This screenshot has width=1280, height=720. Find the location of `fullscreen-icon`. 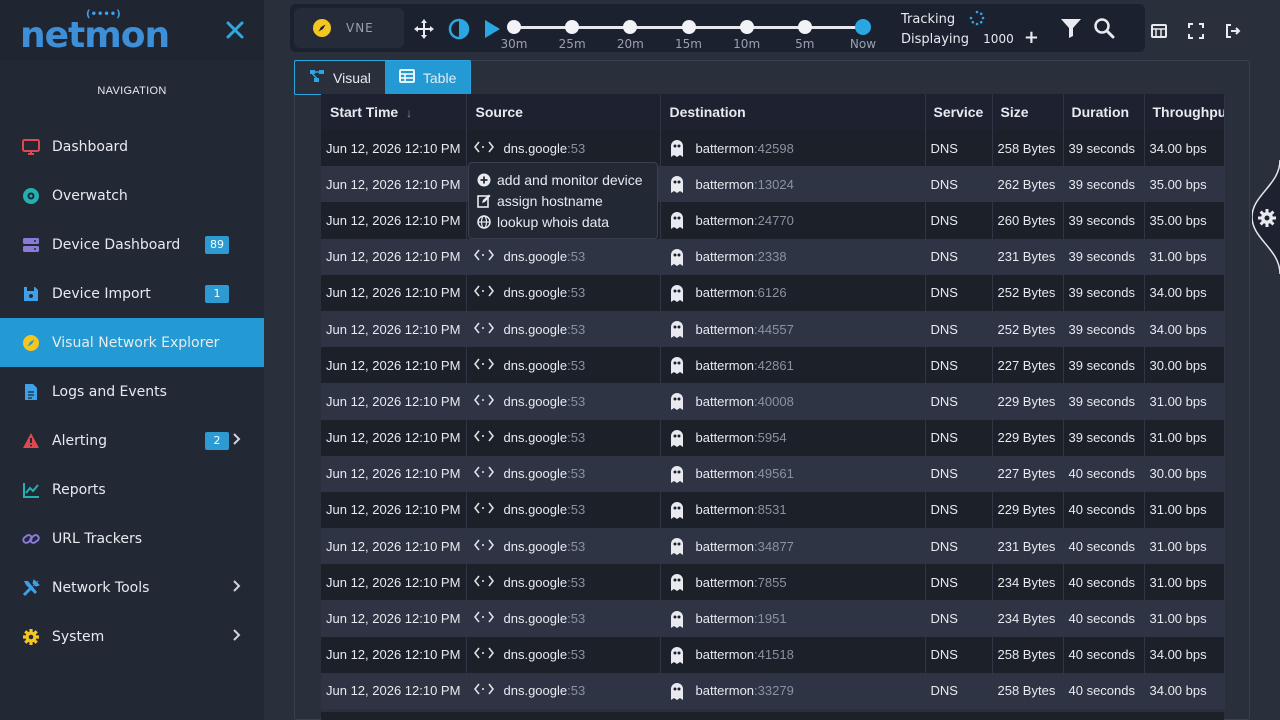

fullscreen-icon is located at coordinates (1196, 33).